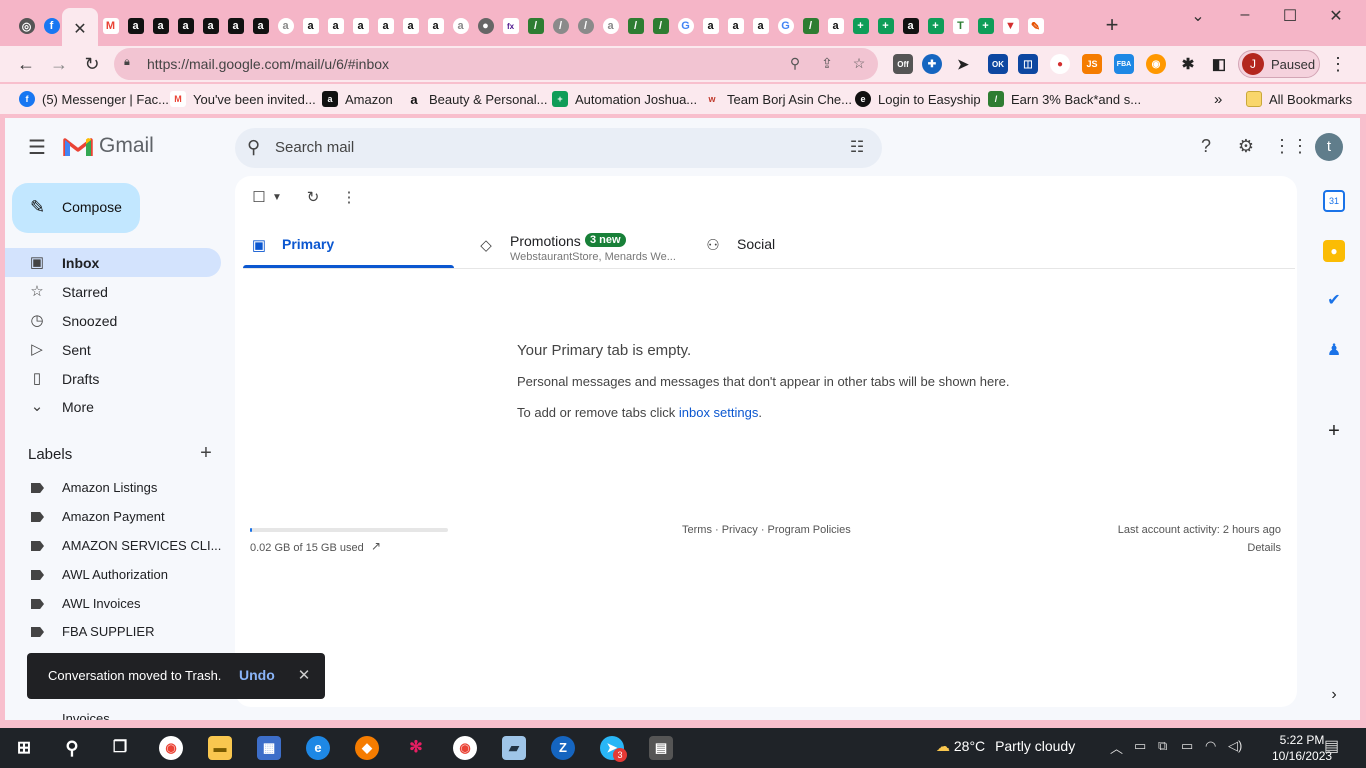  I want to click on support-icon: ?, so click(1206, 146).